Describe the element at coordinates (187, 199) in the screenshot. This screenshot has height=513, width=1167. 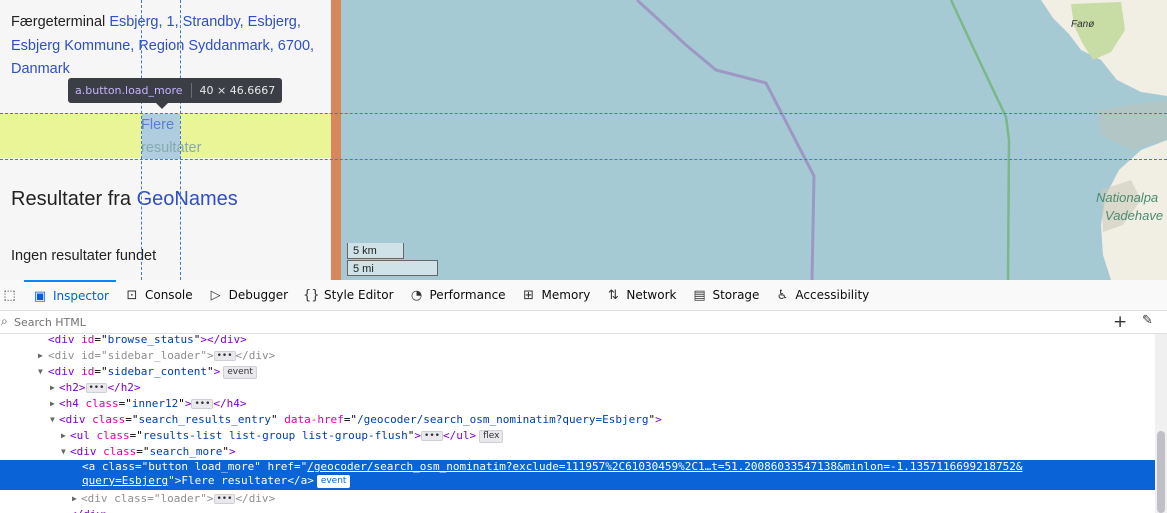
I see `geonames-link: GeoNames` at that location.